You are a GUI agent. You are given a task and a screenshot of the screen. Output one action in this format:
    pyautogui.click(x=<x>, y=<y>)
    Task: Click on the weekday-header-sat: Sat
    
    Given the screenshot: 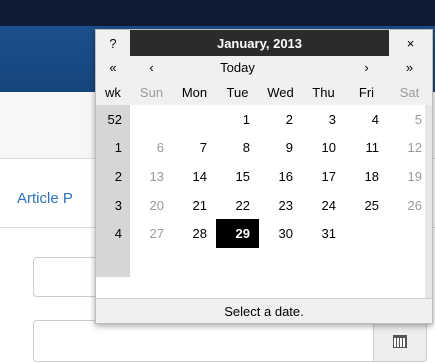 What is the action you would take?
    pyautogui.click(x=409, y=92)
    